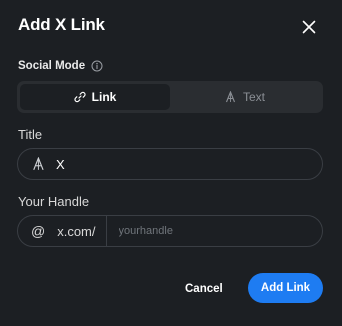  What do you see at coordinates (60, 164) in the screenshot?
I see `title-field-value: X` at bounding box center [60, 164].